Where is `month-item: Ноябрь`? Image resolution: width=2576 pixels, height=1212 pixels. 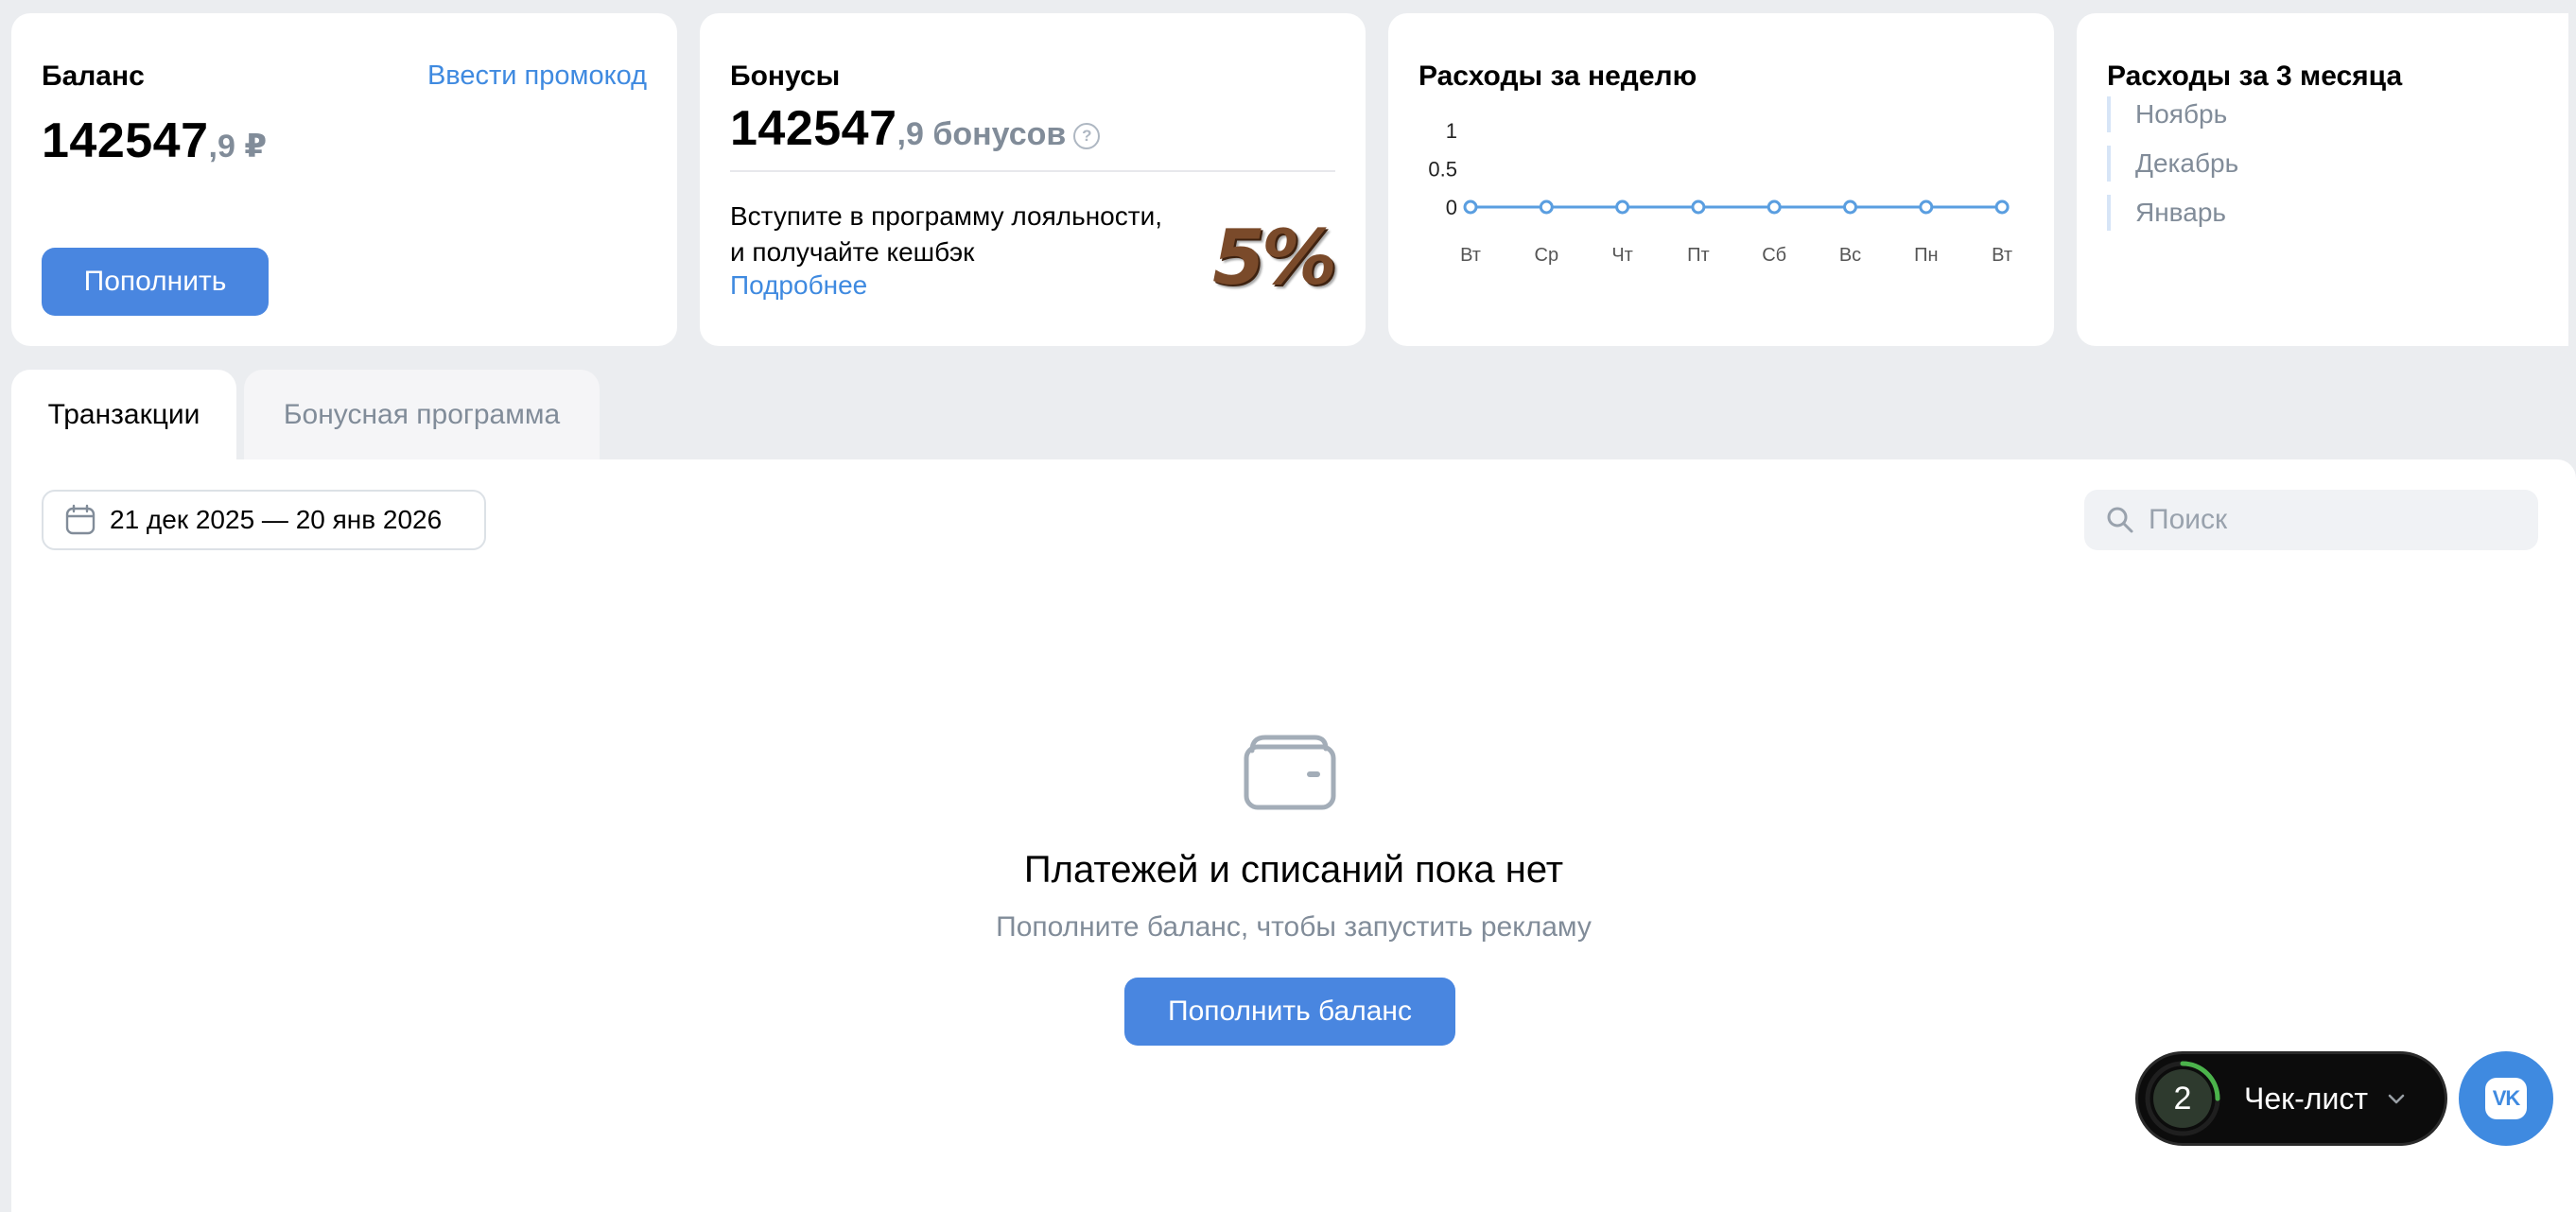 month-item: Ноябрь is located at coordinates (2172, 114).